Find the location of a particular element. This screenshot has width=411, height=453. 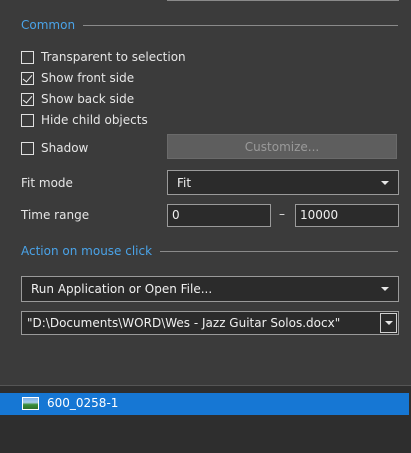

checkbox-label: Show back side is located at coordinates (88, 99).